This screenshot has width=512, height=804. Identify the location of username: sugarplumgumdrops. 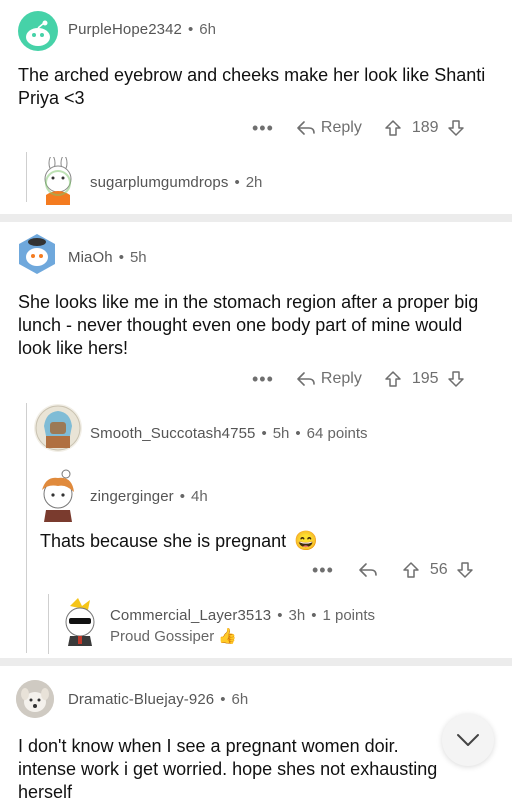
(159, 182).